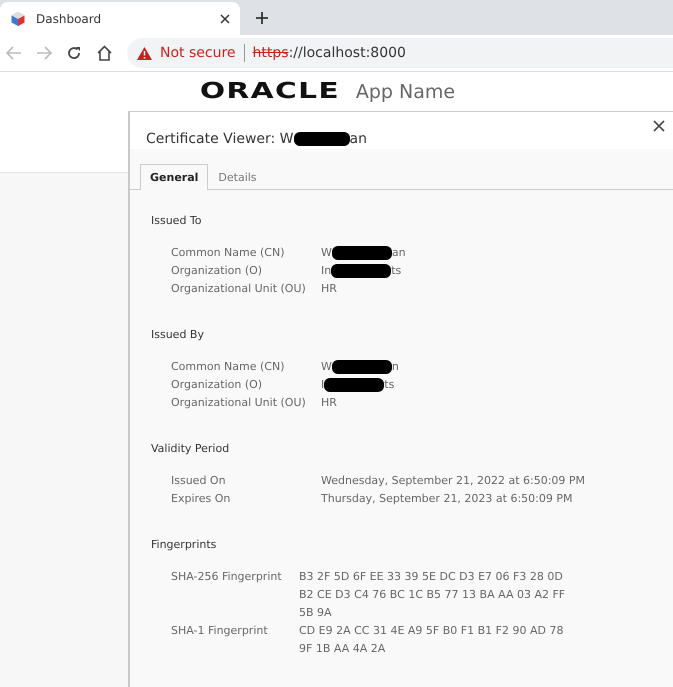  Describe the element at coordinates (431, 640) in the screenshot. I see `field-value: CD E9 2A CC 31 4E A9 5F B0 F1 B1 F2 90 AD 78 9F 1B AA 4A 2A` at that location.